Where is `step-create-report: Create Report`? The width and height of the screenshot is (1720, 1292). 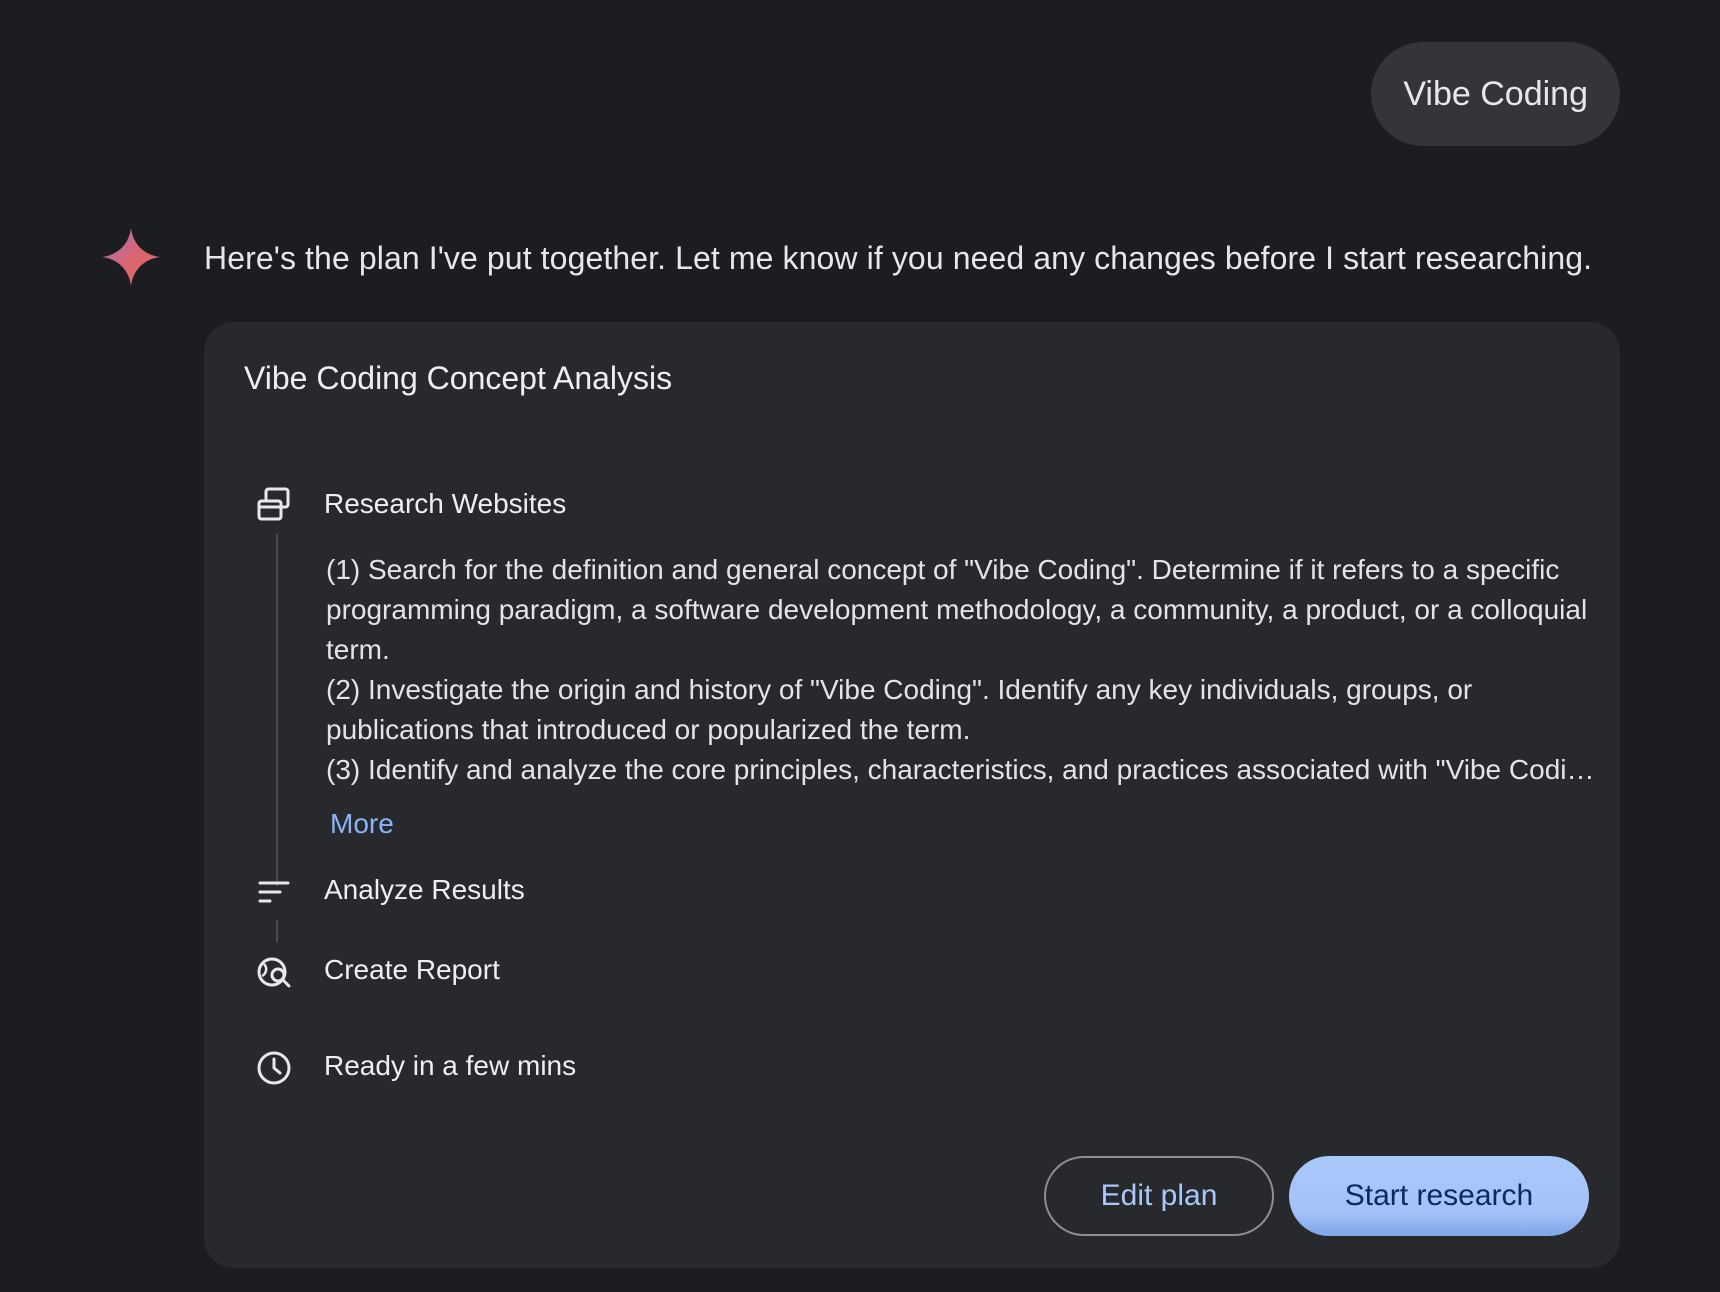 step-create-report: Create Report is located at coordinates (412, 969).